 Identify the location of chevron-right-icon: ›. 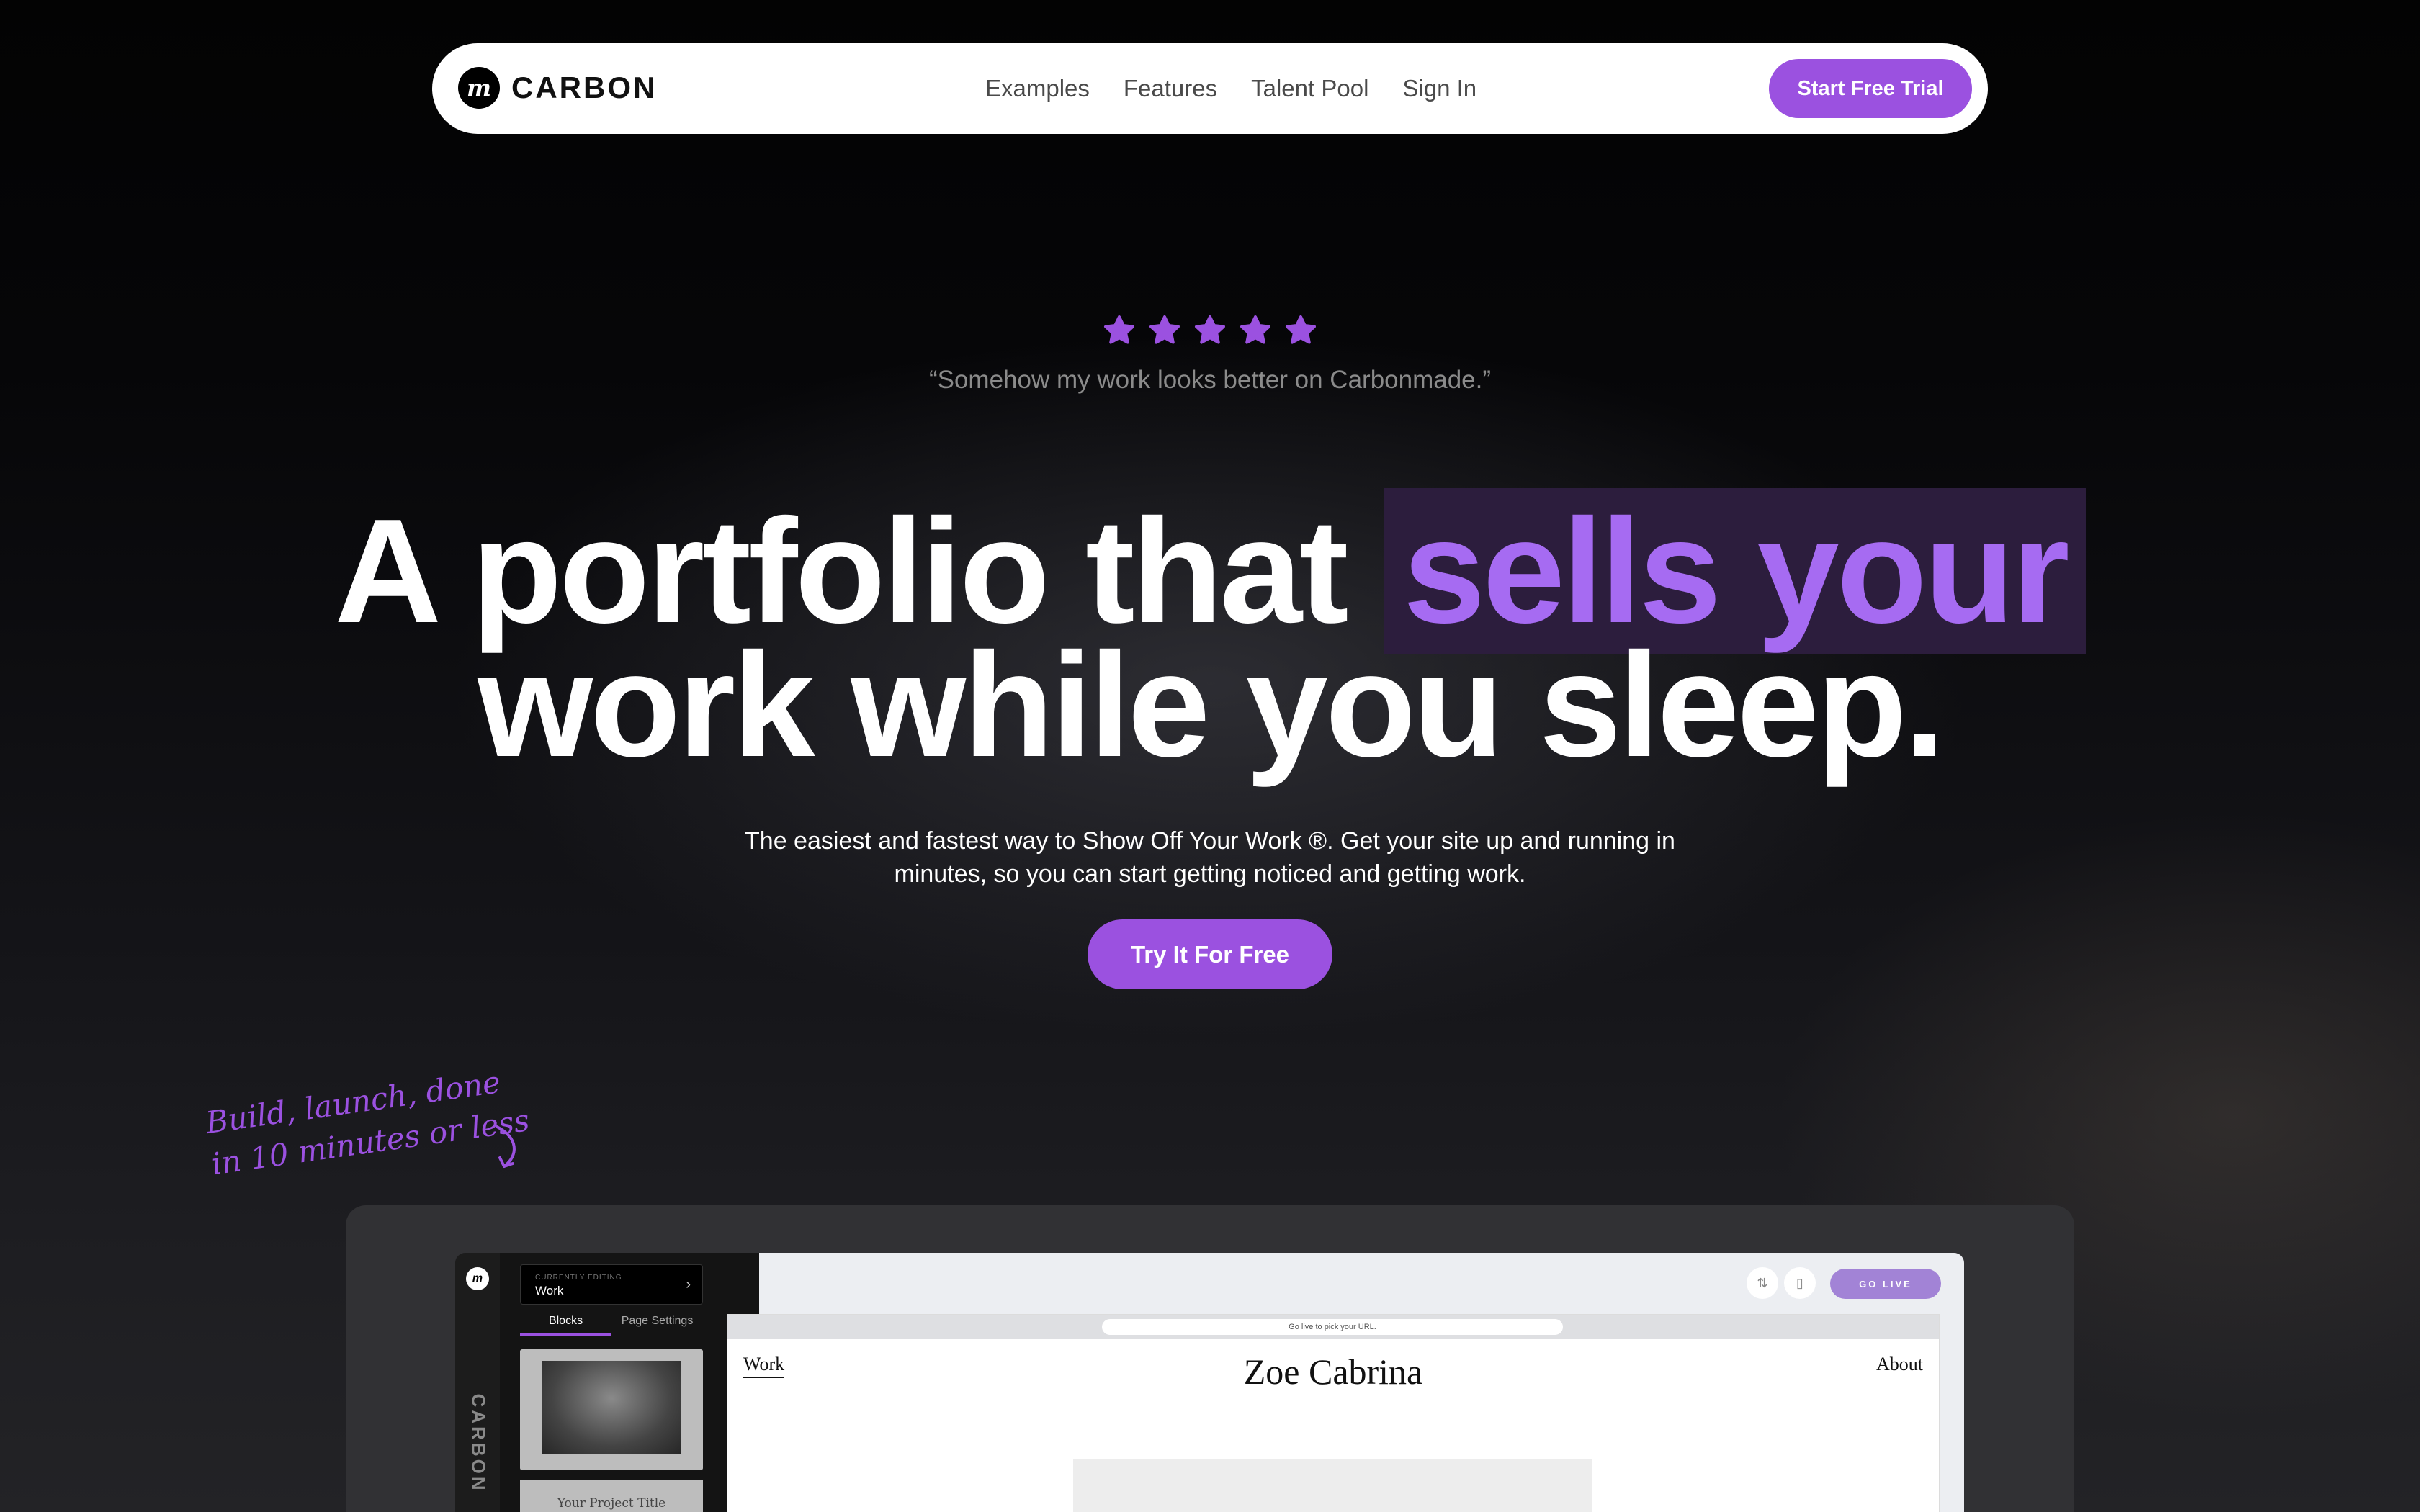
(688, 1284).